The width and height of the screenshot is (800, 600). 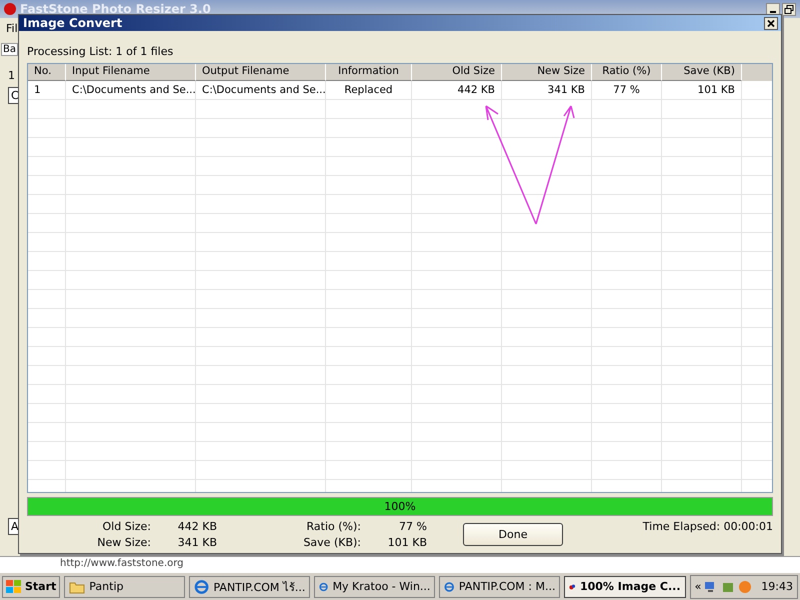 I want to click on taskbar-item: Pantip, so click(x=125, y=587).